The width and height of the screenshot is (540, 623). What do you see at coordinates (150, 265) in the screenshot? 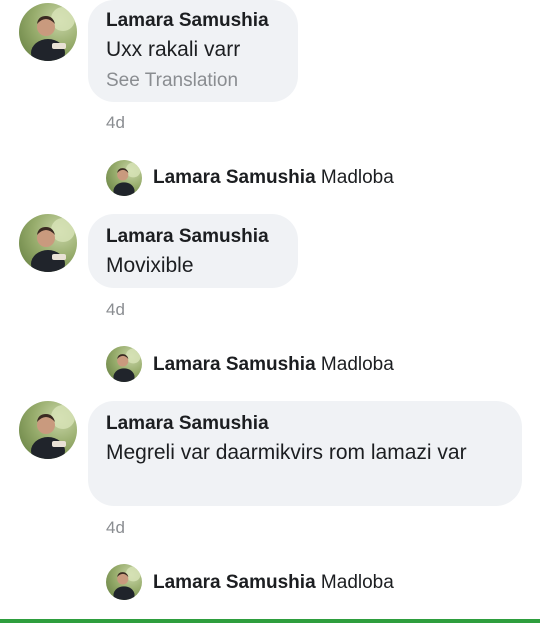
I see `comment-text: Movixible` at bounding box center [150, 265].